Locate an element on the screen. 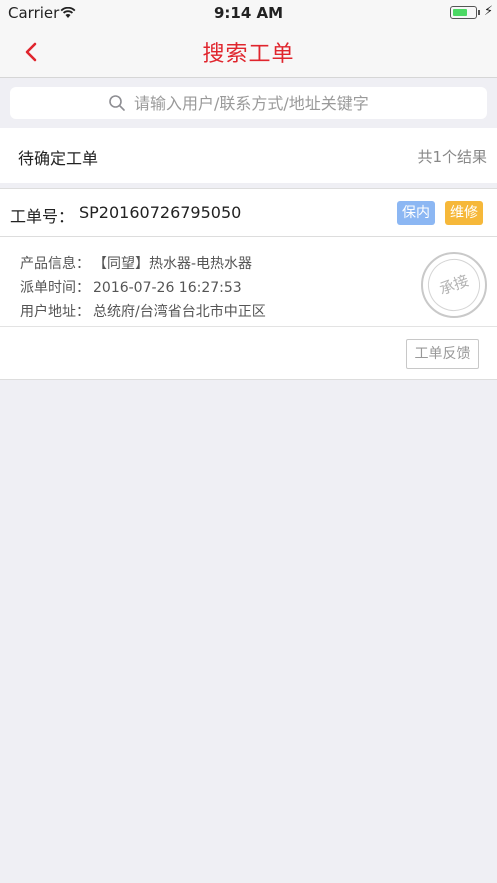 Image resolution: width=497 pixels, height=883 pixels. status-bar: Carrier 9:14 AM ⚡ is located at coordinates (248, 13).